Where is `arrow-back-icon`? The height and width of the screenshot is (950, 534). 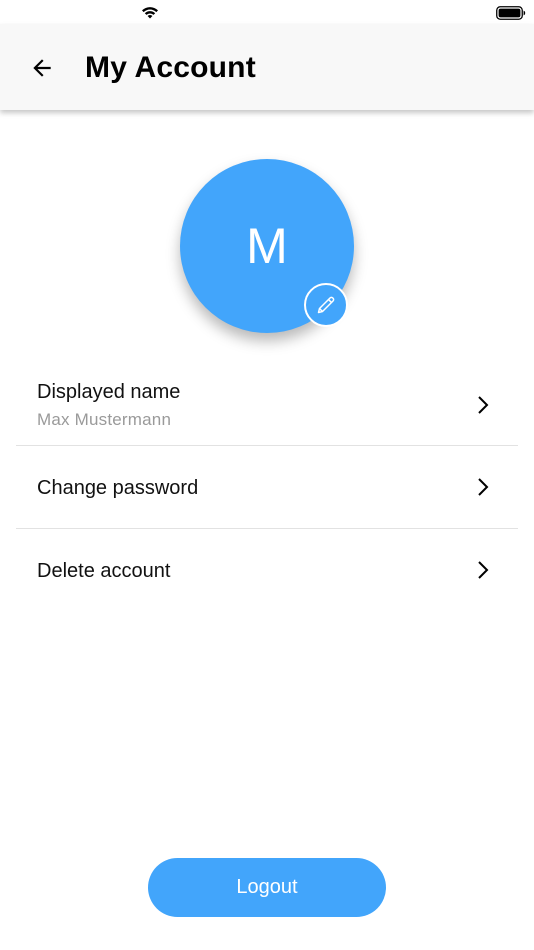 arrow-back-icon is located at coordinates (42, 68).